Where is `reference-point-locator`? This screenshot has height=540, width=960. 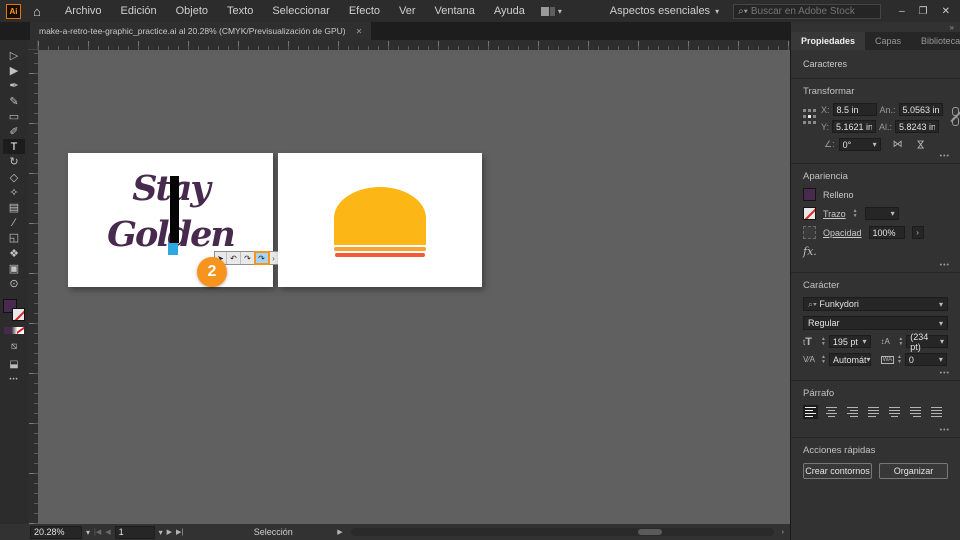
reference-point-locator is located at coordinates (809, 117).